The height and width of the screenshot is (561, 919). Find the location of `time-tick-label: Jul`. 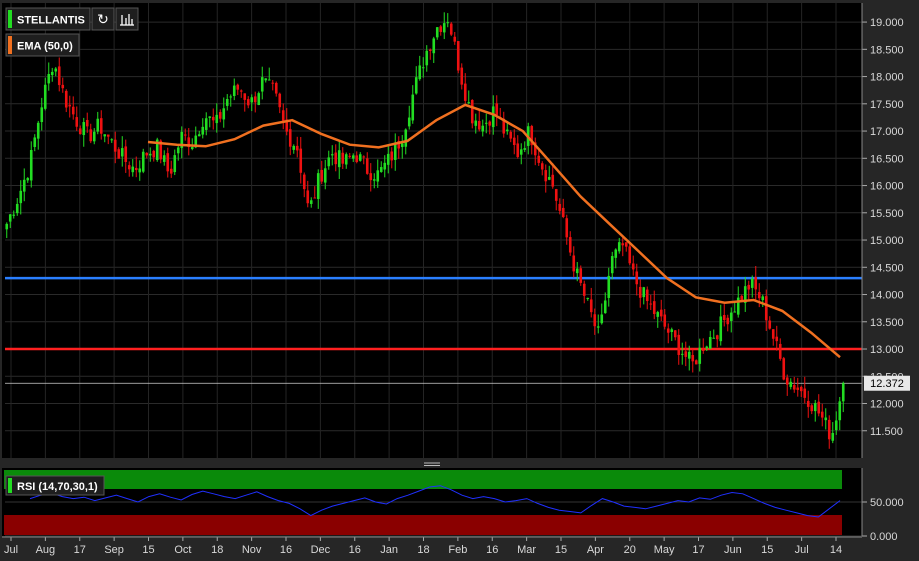

time-tick-label: Jul is located at coordinates (802, 550).